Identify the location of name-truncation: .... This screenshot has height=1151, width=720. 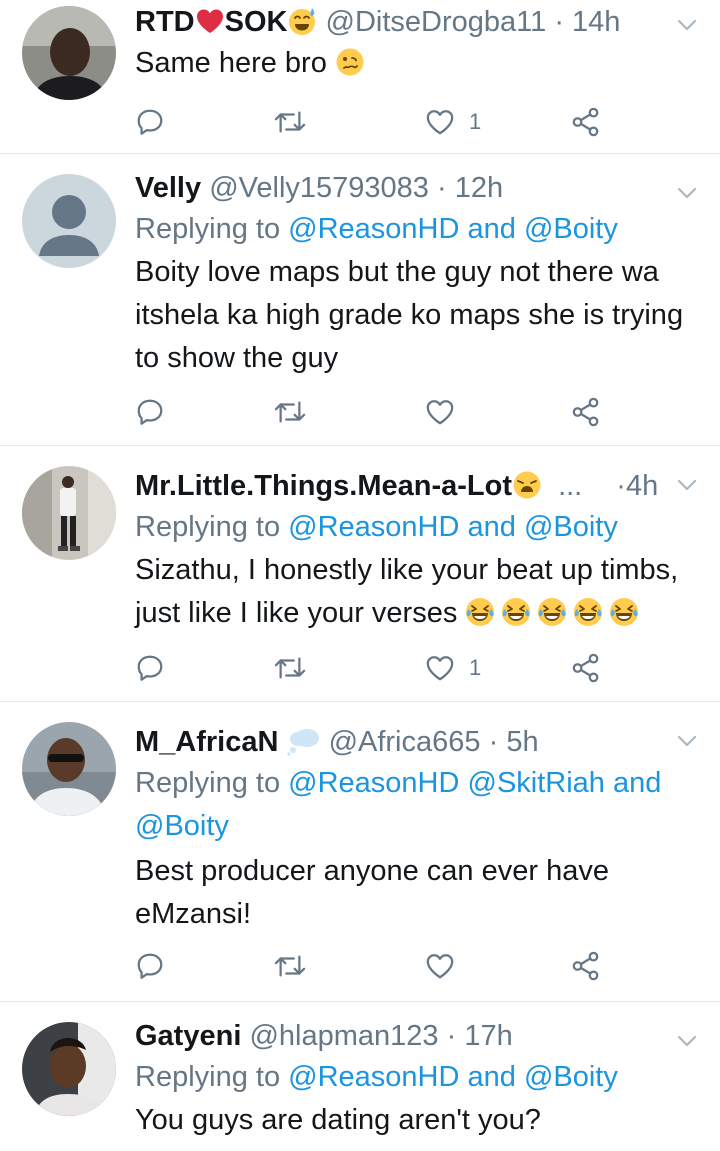
(570, 486).